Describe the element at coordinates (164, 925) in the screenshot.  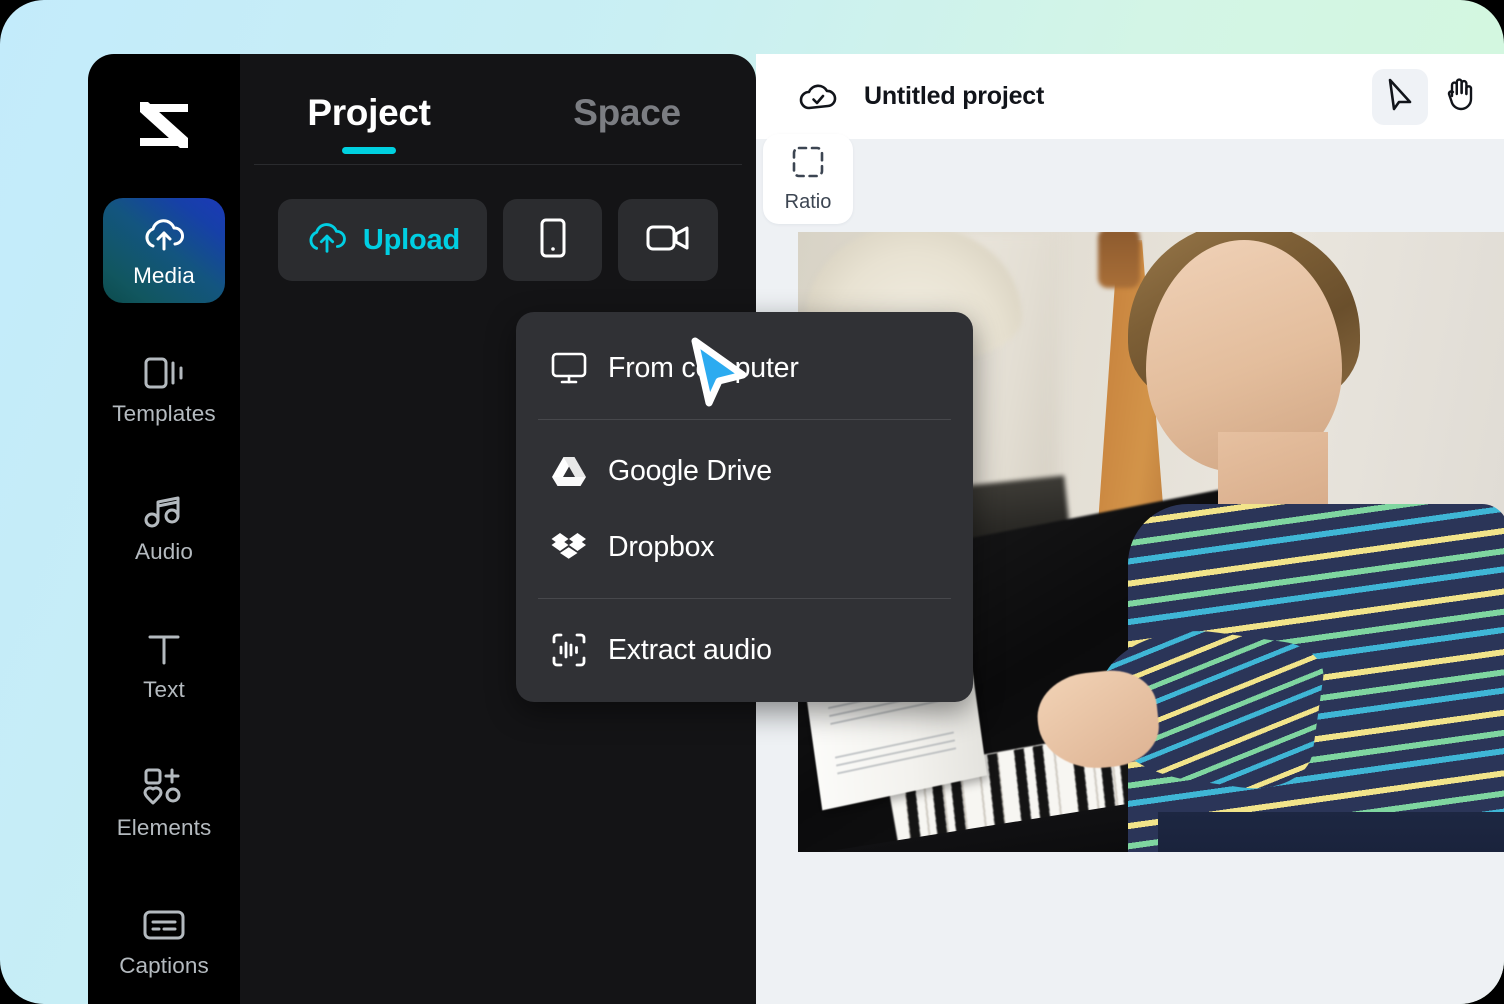
I see `captions-icon` at that location.